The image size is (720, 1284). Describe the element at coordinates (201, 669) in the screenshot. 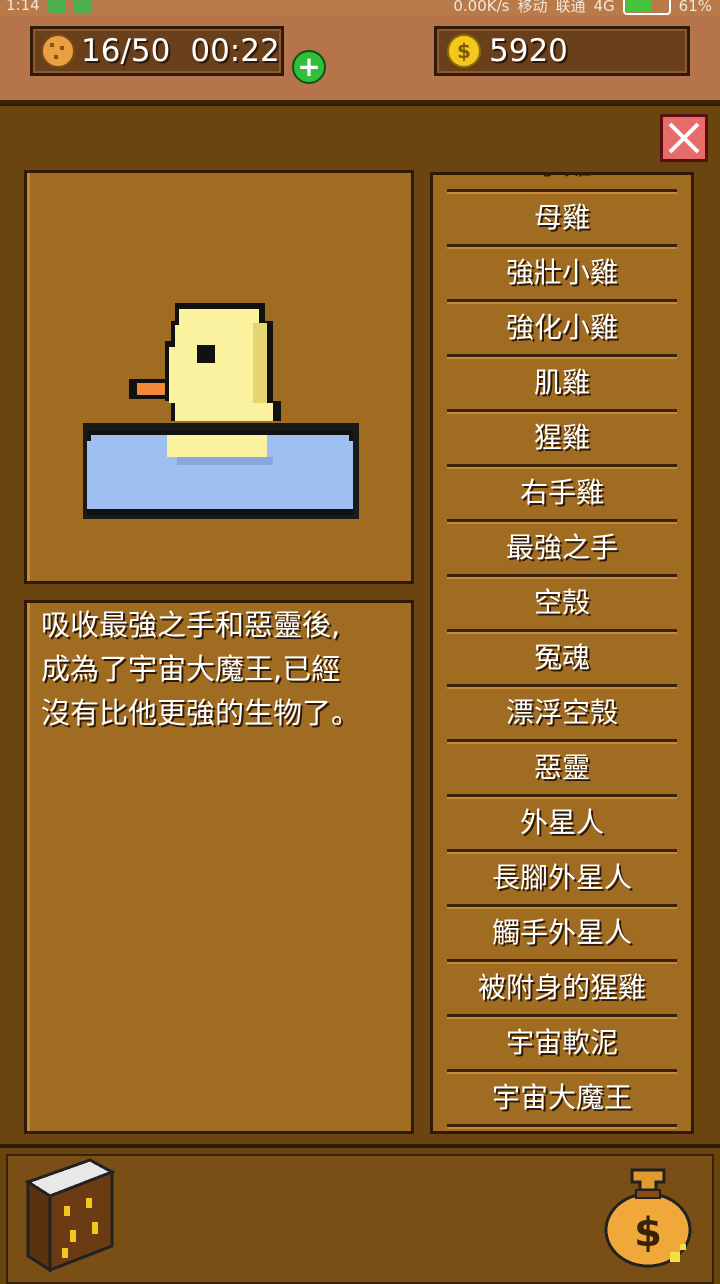

I see `creature-description: 吸收最強之手和惡靈後, 成為了宇宙大魔王,已經 沒有比他更強的生物了。` at that location.